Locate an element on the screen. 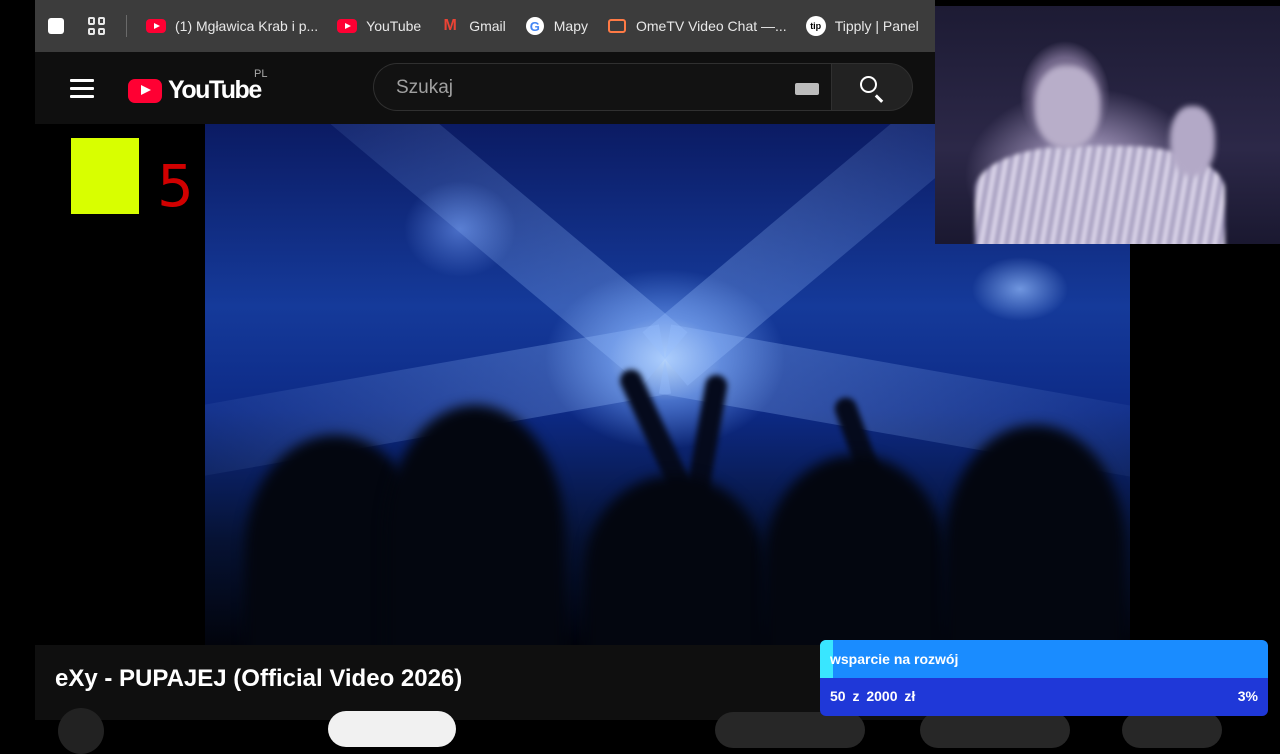 This screenshot has height=754, width=1280. webcam-overlay is located at coordinates (1107, 125).